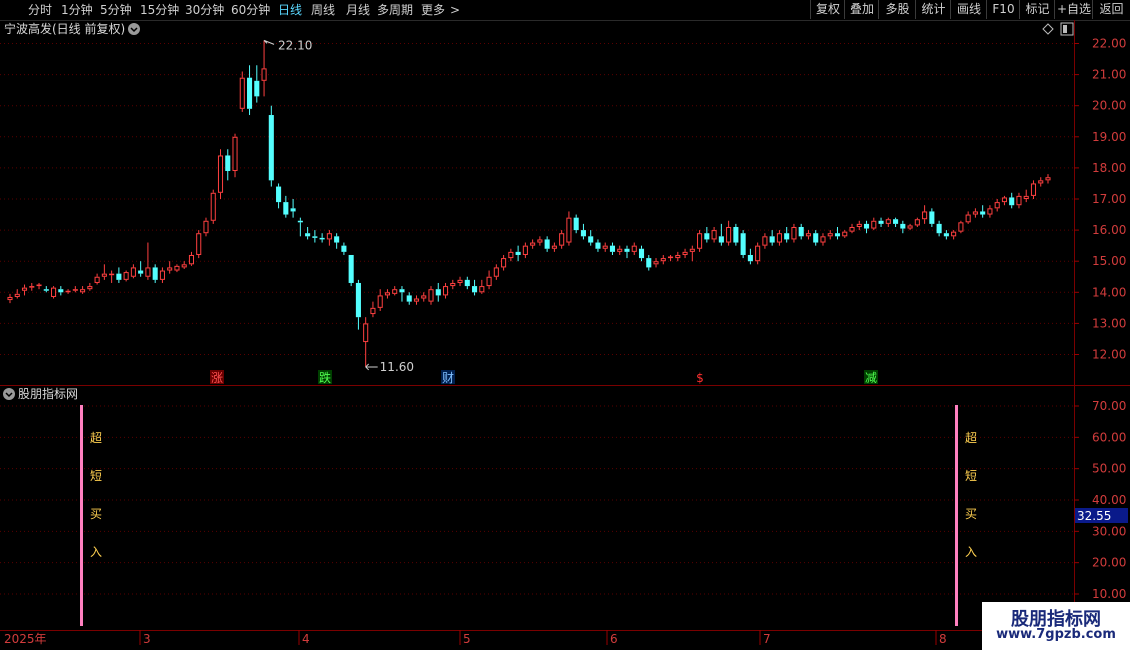 Image resolution: width=1130 pixels, height=650 pixels. What do you see at coordinates (871, 377) in the screenshot?
I see `event-marker: 减` at bounding box center [871, 377].